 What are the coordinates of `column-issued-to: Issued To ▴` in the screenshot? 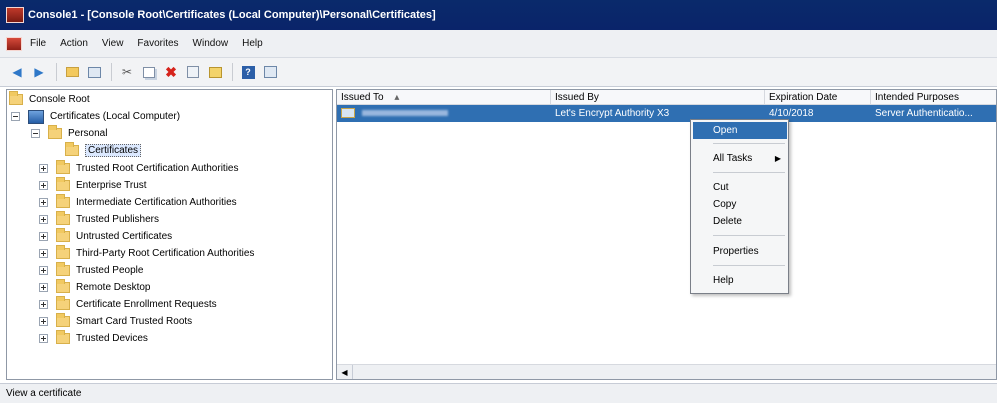 It's located at (444, 97).